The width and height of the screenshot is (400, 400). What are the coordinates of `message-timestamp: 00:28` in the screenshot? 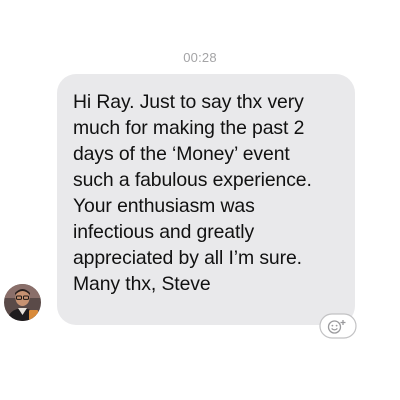 It's located at (200, 57).